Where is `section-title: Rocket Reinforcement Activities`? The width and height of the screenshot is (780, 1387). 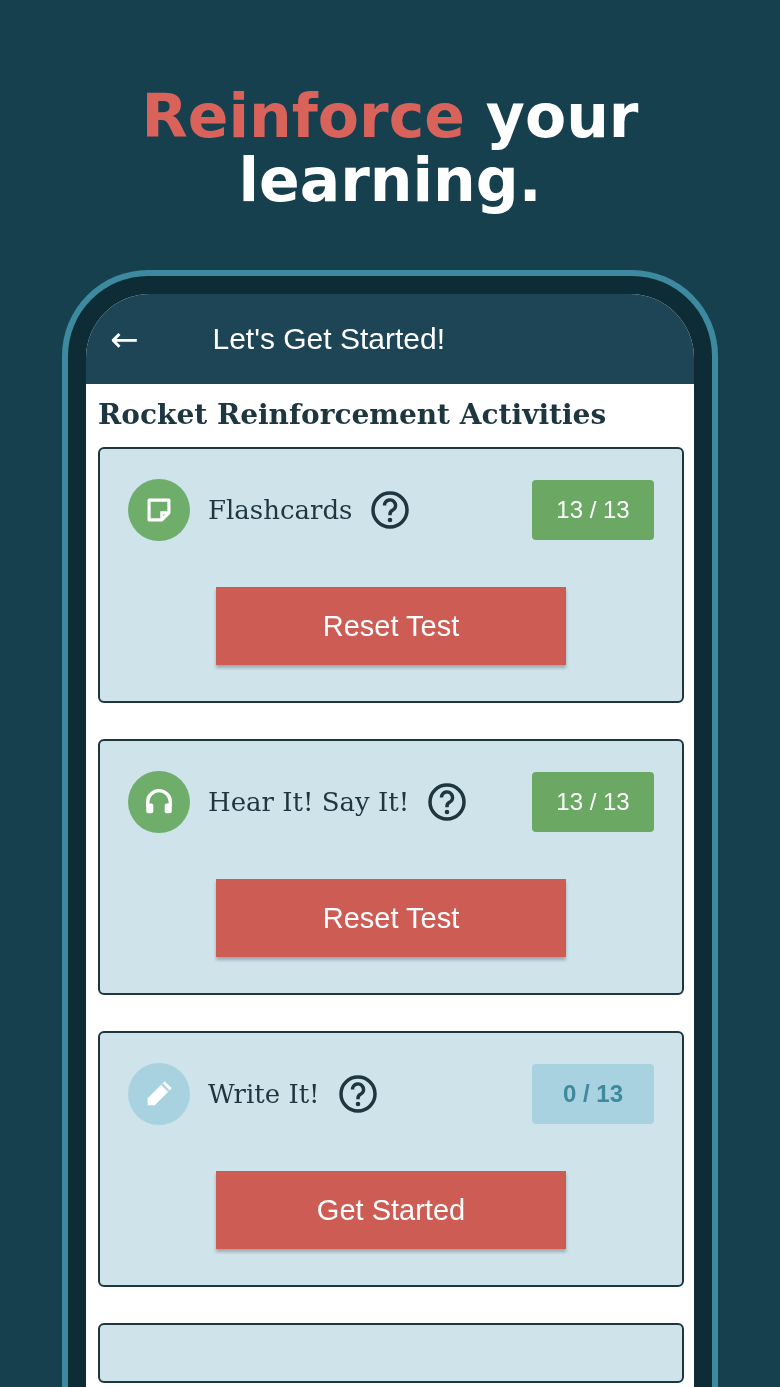
section-title: Rocket Reinforcement Activities is located at coordinates (353, 414).